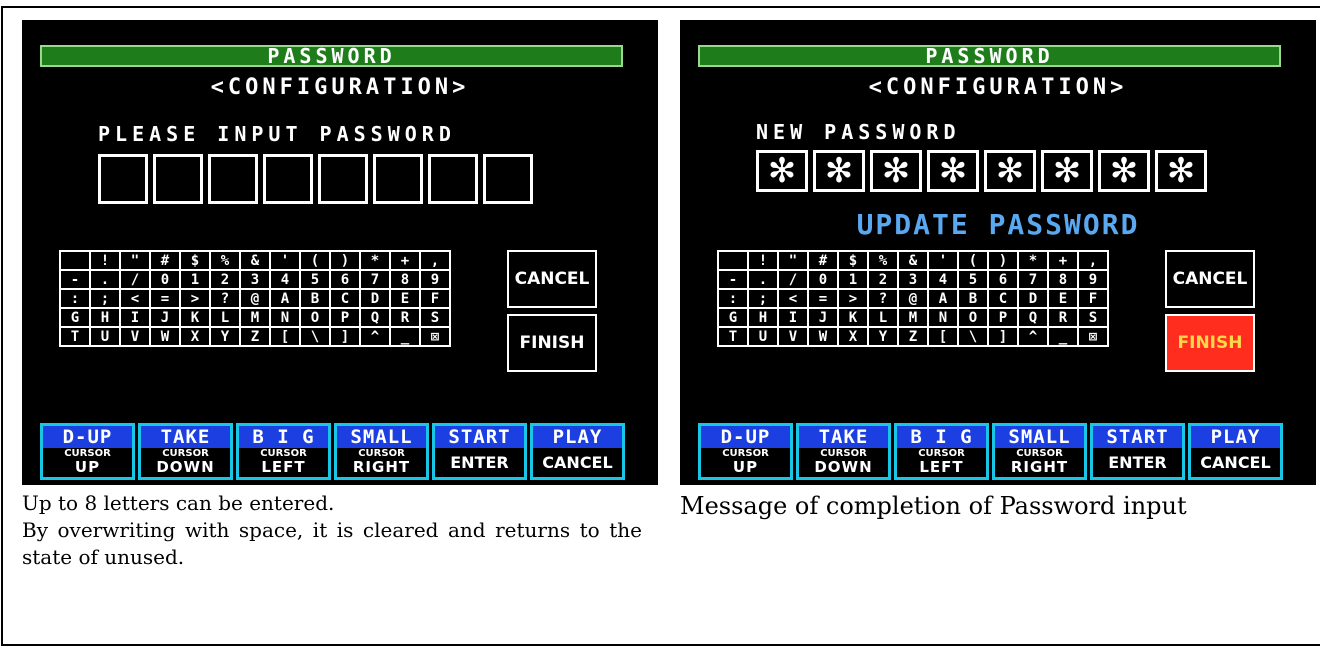 Image resolution: width=1320 pixels, height=646 pixels. What do you see at coordinates (1033, 336) in the screenshot?
I see `keyboard-key: ^` at bounding box center [1033, 336].